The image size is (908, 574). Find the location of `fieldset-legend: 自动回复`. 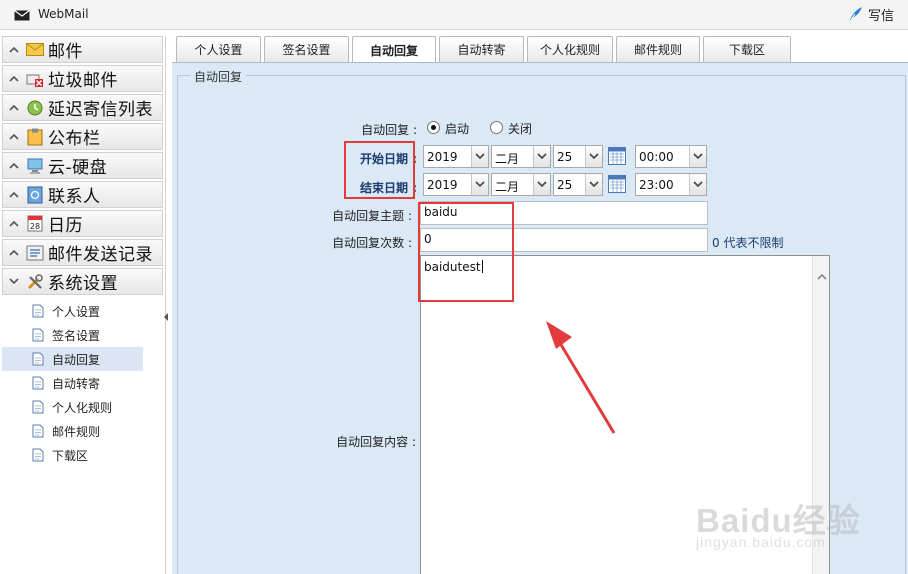

fieldset-legend: 自动回复 is located at coordinates (218, 76).